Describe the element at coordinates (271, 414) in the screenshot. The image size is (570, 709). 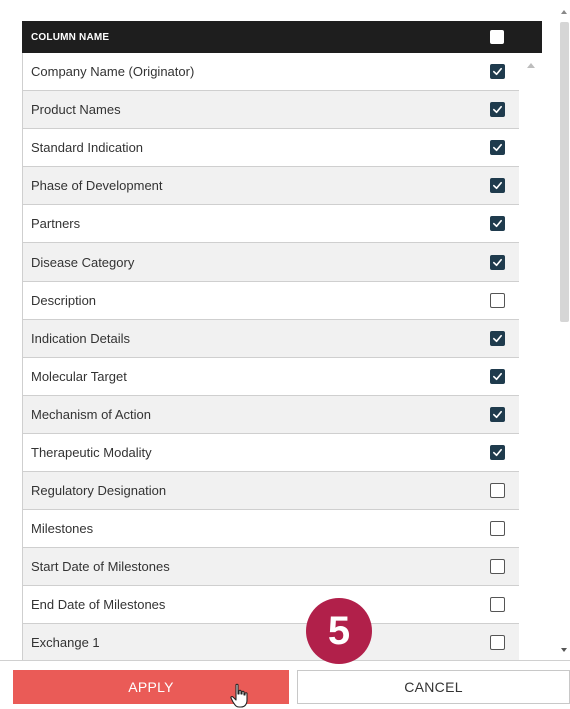
I see `column-row: Mechanism of Action` at that location.